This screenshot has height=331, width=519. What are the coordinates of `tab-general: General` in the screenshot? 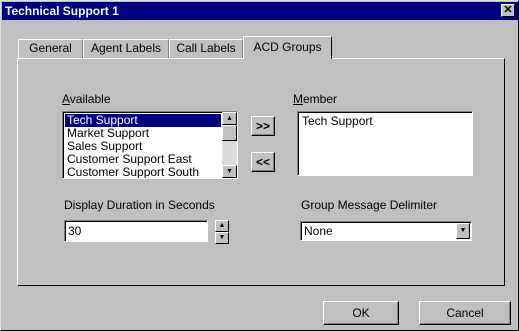 It's located at (50, 48).